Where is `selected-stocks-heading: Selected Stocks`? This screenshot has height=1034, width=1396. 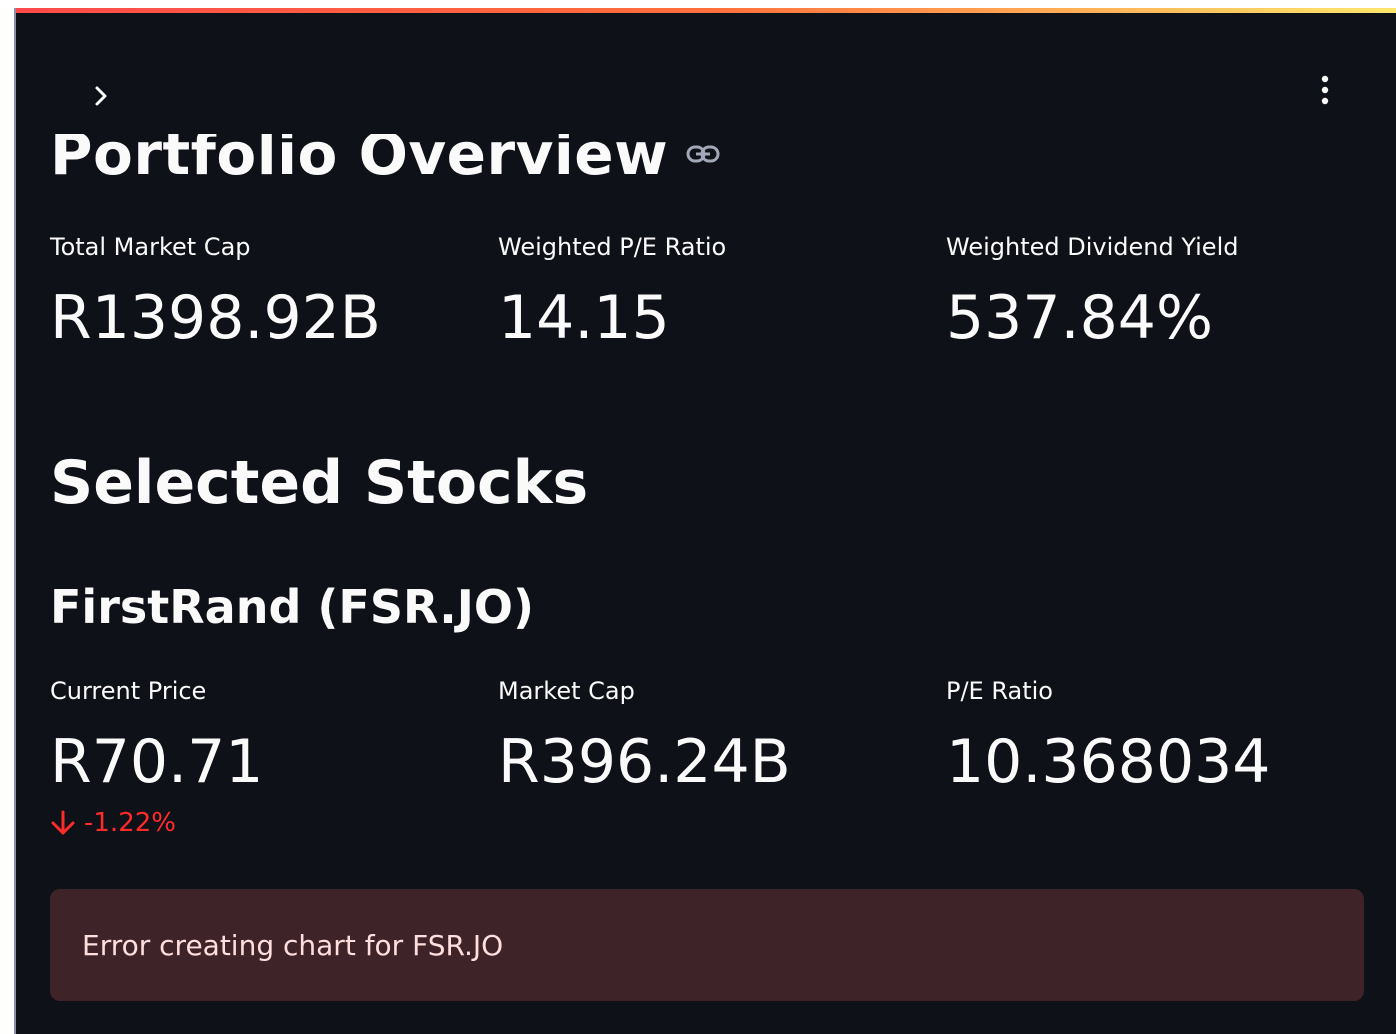
selected-stocks-heading: Selected Stocks is located at coordinates (319, 483).